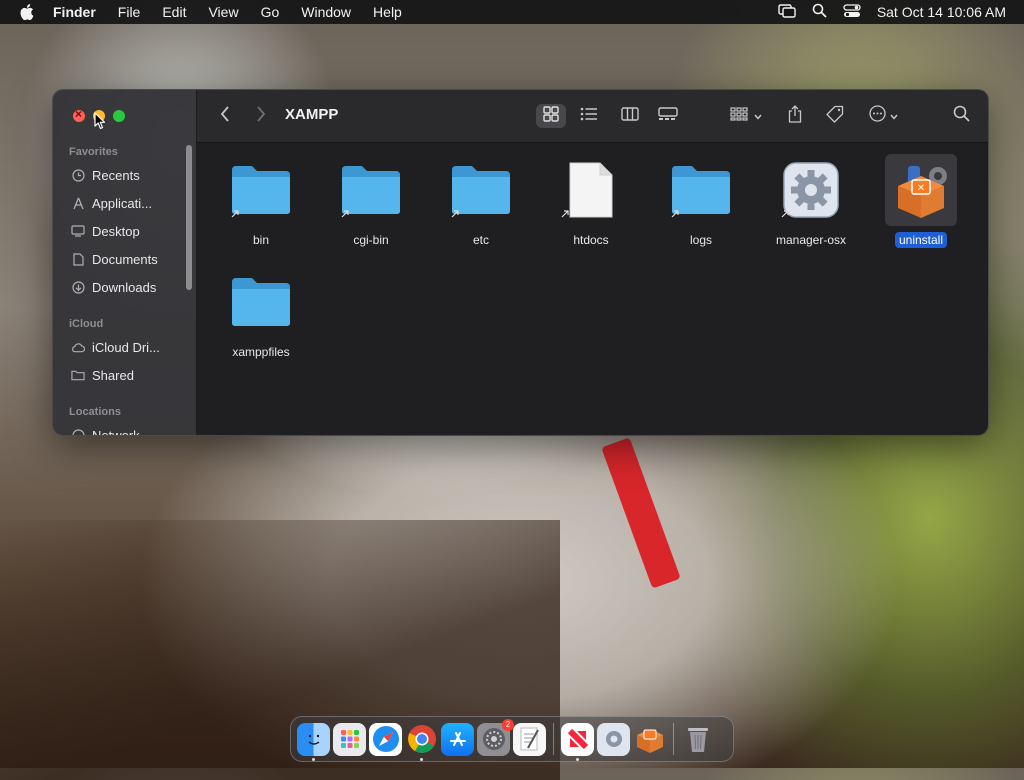 The image size is (1024, 780). I want to click on gallery-view-icon, so click(668, 116).